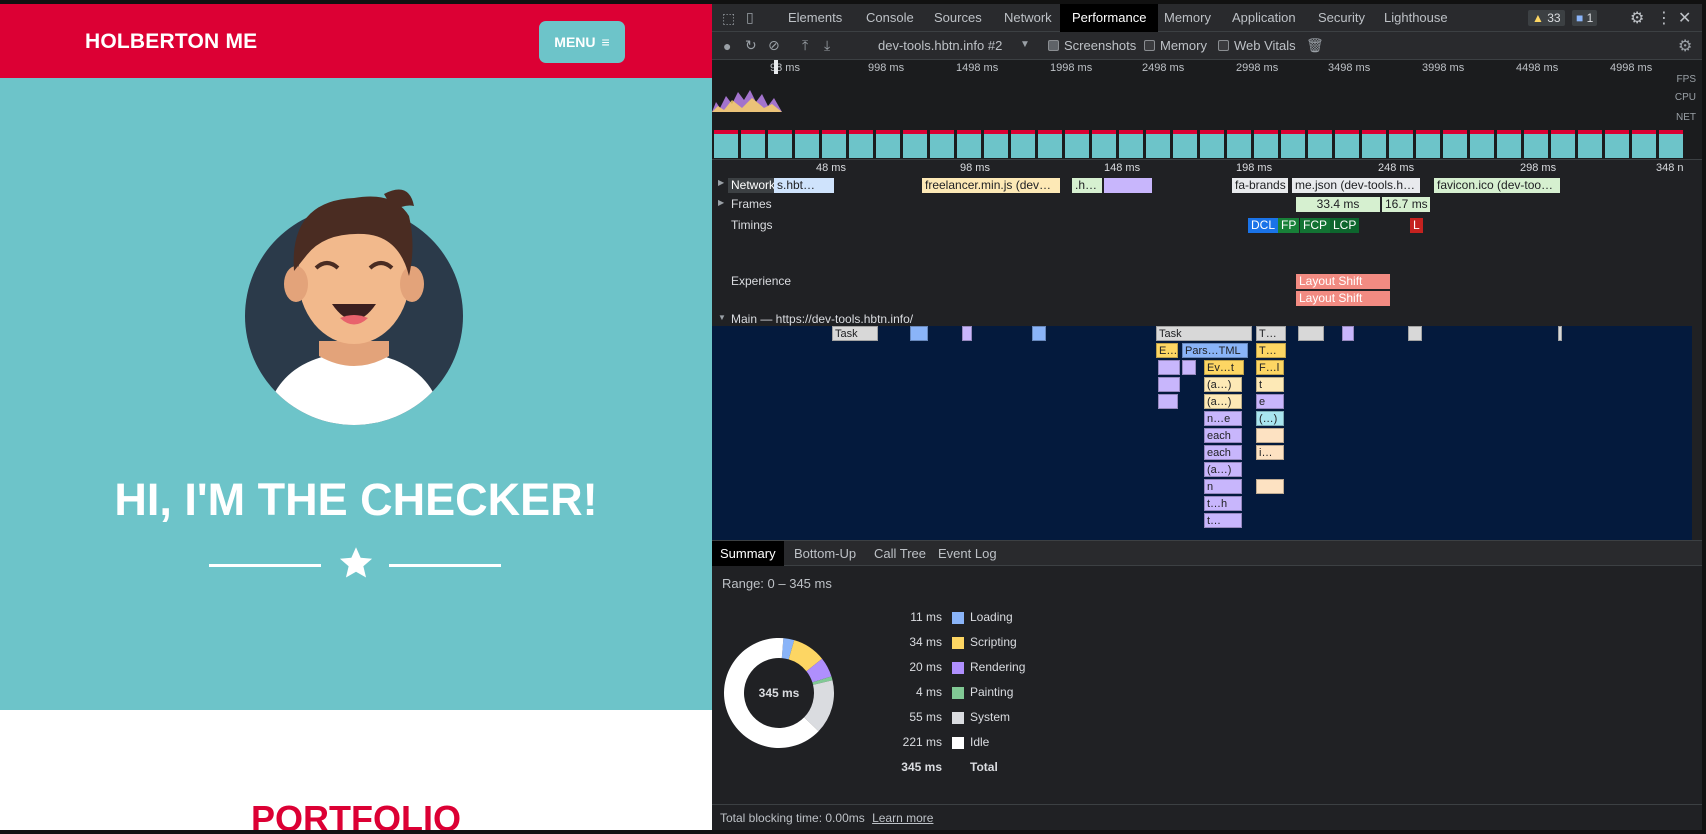 Image resolution: width=1706 pixels, height=834 pixels. What do you see at coordinates (1260, 185) in the screenshot?
I see `network-request: fa-brands` at bounding box center [1260, 185].